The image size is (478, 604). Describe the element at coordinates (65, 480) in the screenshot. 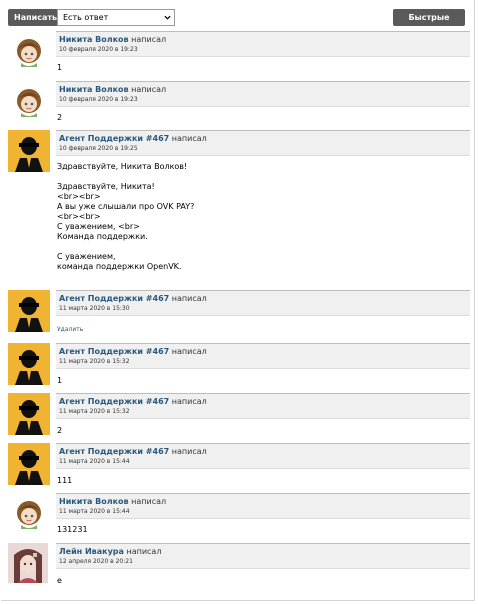

I see `post-body: 111` at that location.